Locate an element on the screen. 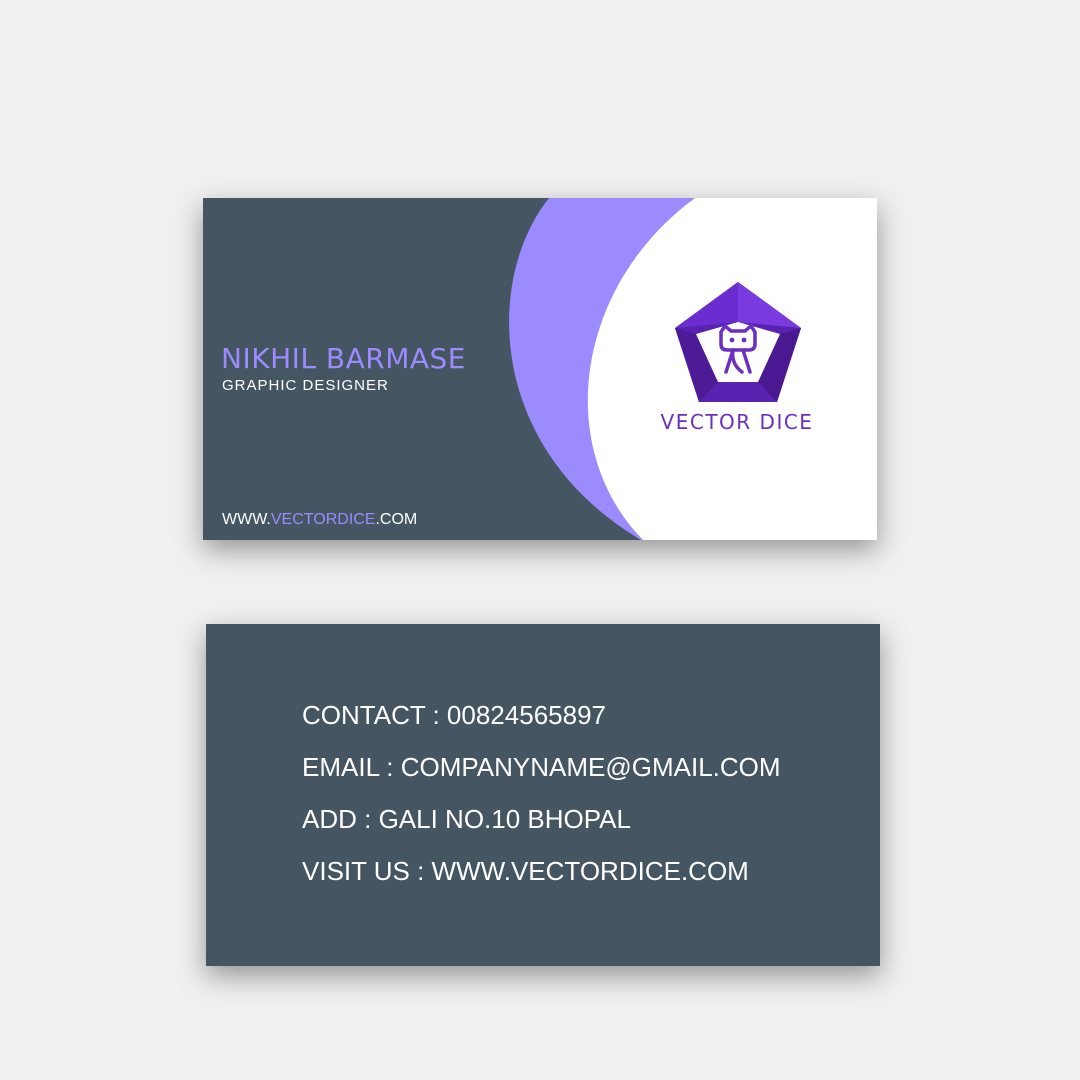 The image size is (1080, 1080). job-title: GRAPHIC DESIGNER is located at coordinates (305, 385).